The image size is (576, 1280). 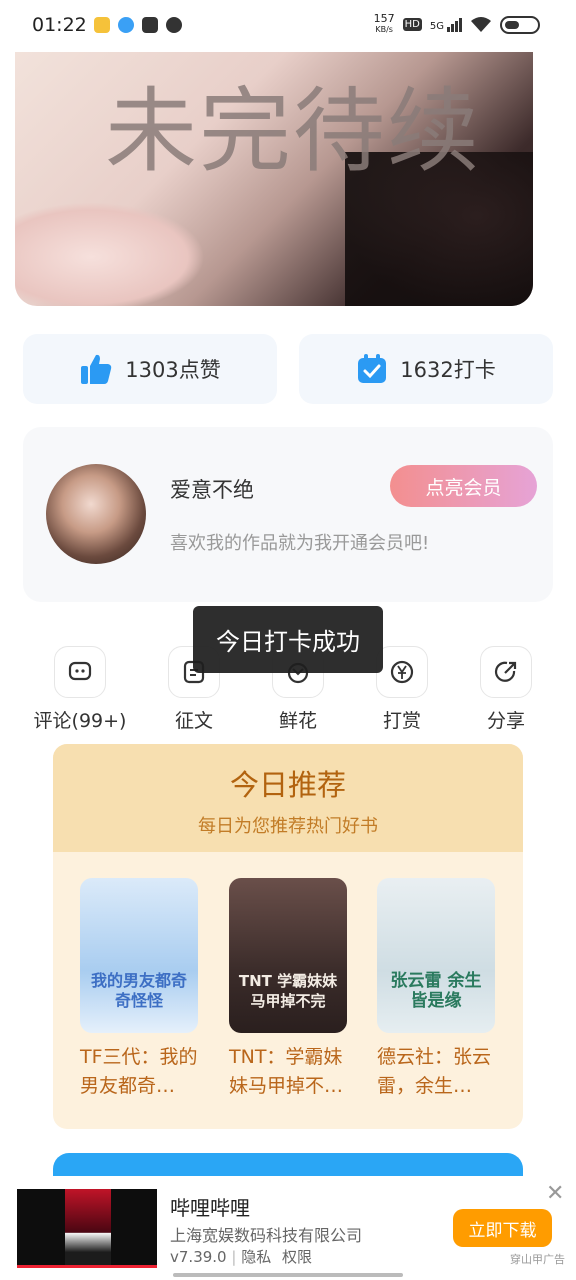 I want to click on comment-button: 评论(99+), so click(x=80, y=689).